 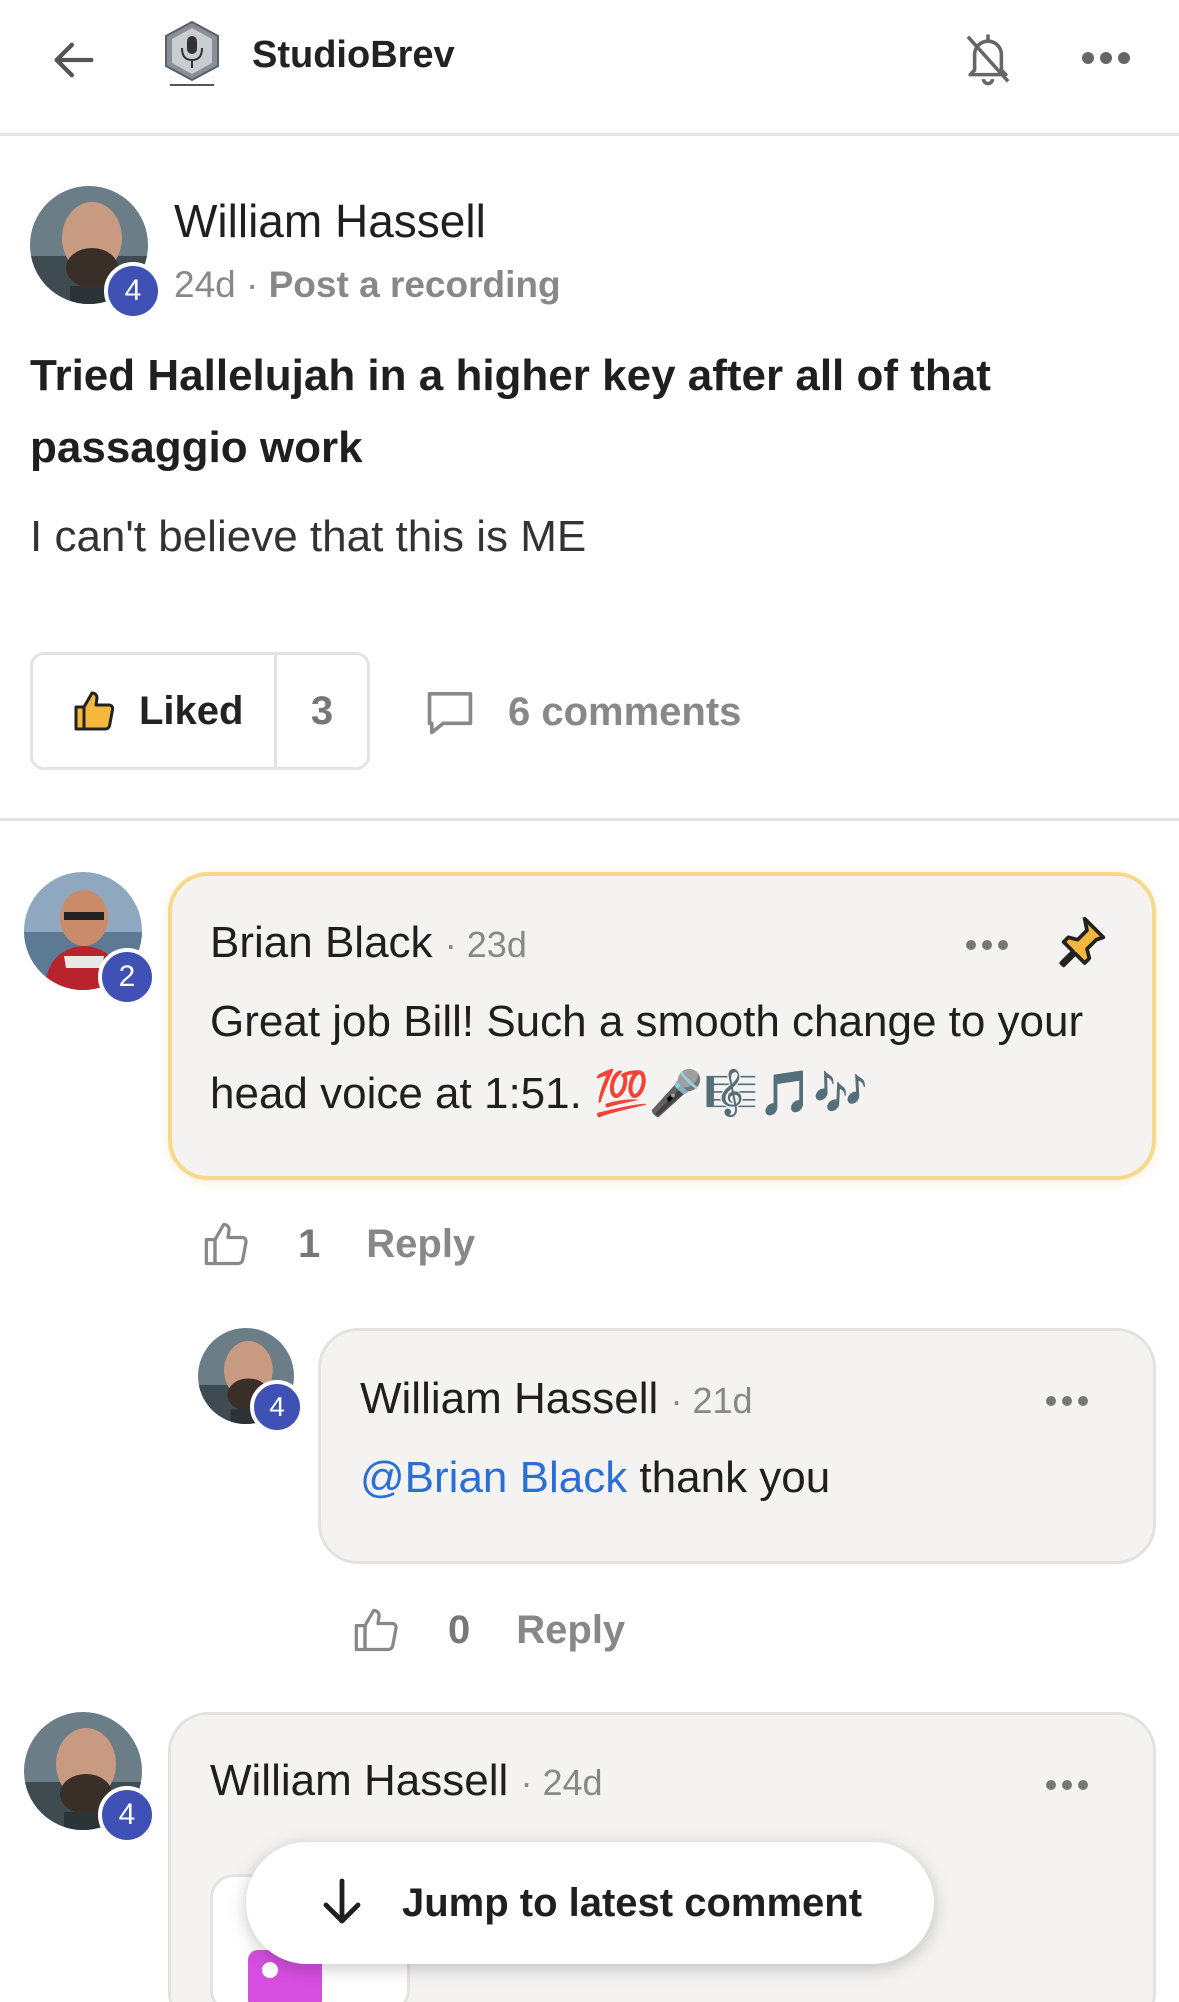 I want to click on comment-author: William Hassell · 24d, so click(x=406, y=1781).